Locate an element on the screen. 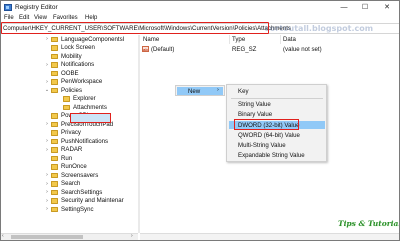 The image size is (400, 241). tree-item: › Security and Maintenar is located at coordinates (69, 201).